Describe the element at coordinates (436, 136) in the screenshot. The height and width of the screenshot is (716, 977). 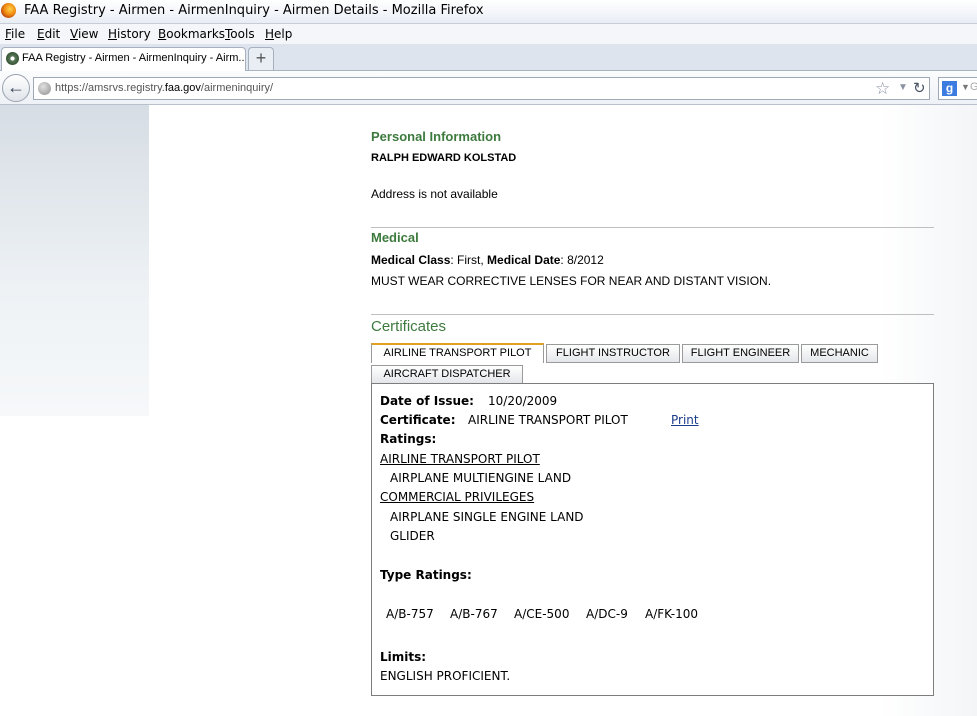
I see `personal-info-heading: Personal Information` at that location.